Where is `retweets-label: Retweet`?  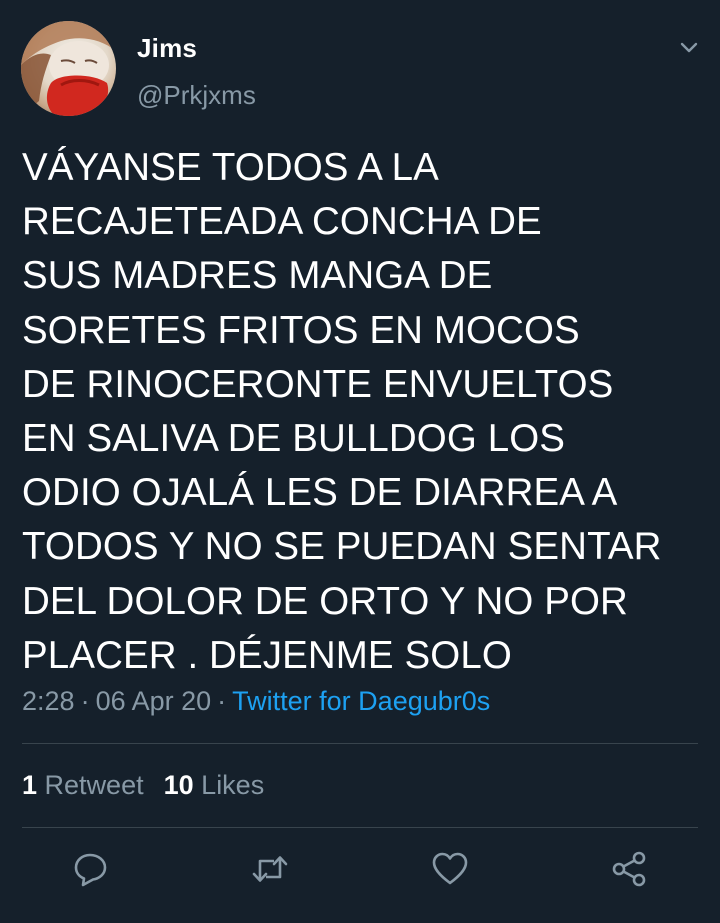 retweets-label: Retweet is located at coordinates (94, 785).